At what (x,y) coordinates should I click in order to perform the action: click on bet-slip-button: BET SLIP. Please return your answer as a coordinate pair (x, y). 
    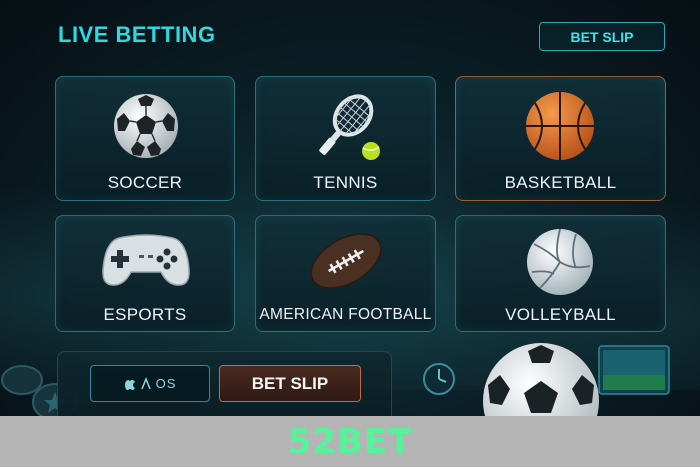
    Looking at the image, I should click on (602, 36).